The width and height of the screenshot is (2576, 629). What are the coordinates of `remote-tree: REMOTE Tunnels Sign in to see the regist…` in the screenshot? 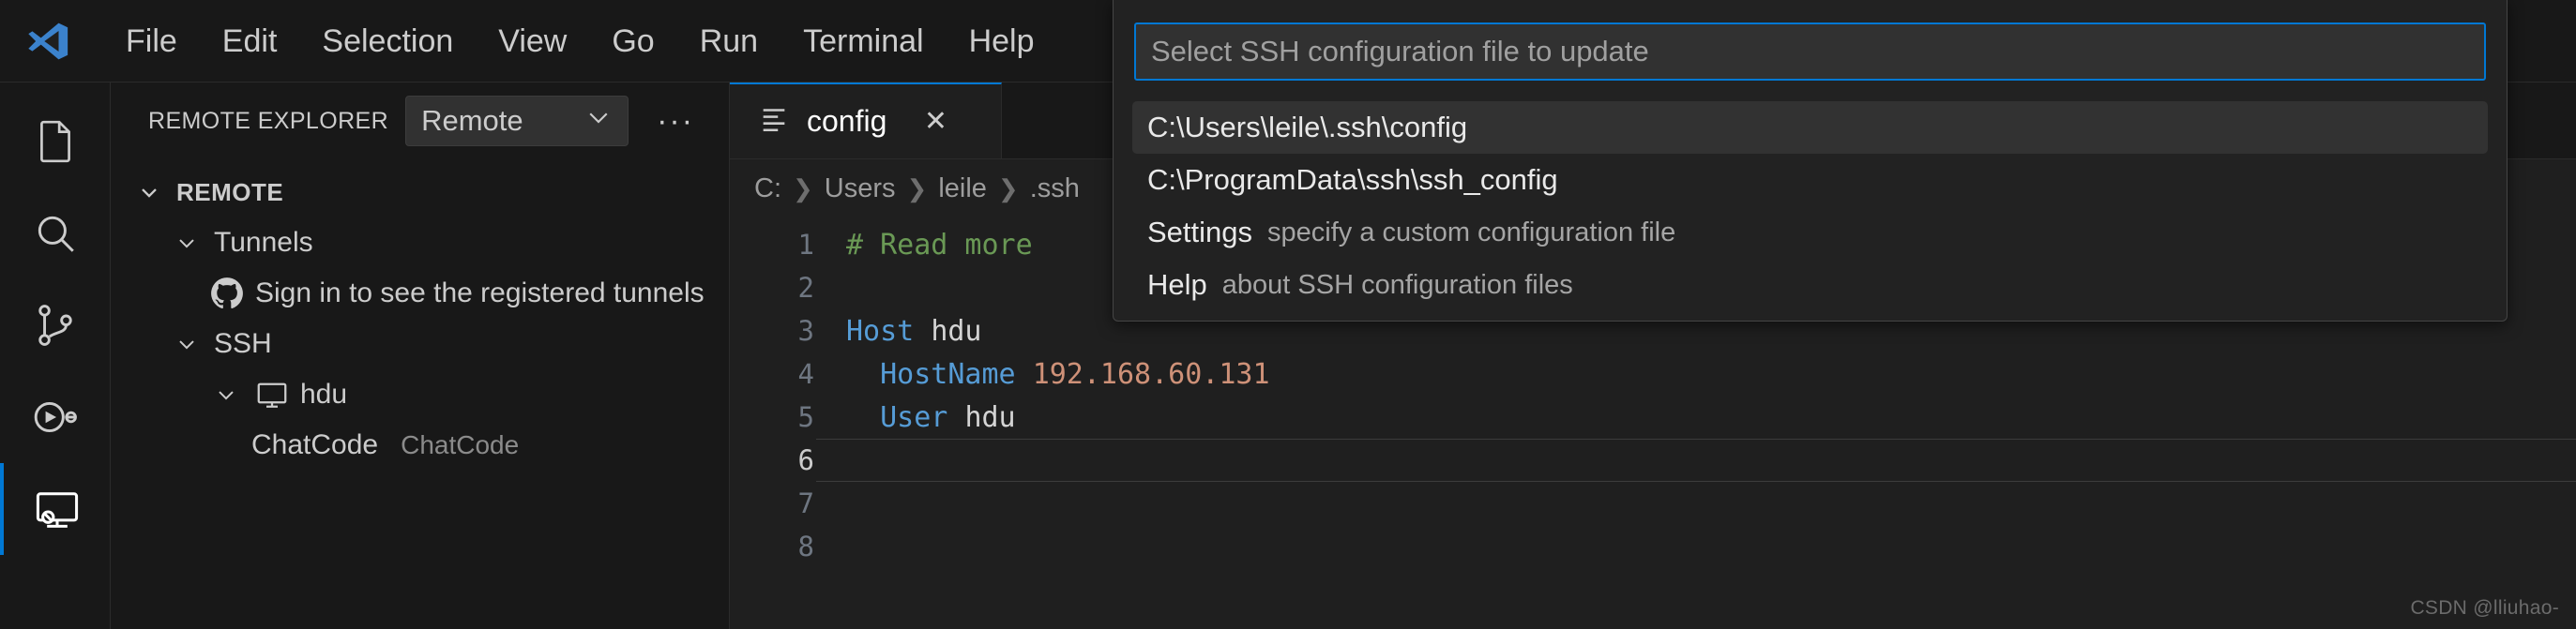 It's located at (420, 315).